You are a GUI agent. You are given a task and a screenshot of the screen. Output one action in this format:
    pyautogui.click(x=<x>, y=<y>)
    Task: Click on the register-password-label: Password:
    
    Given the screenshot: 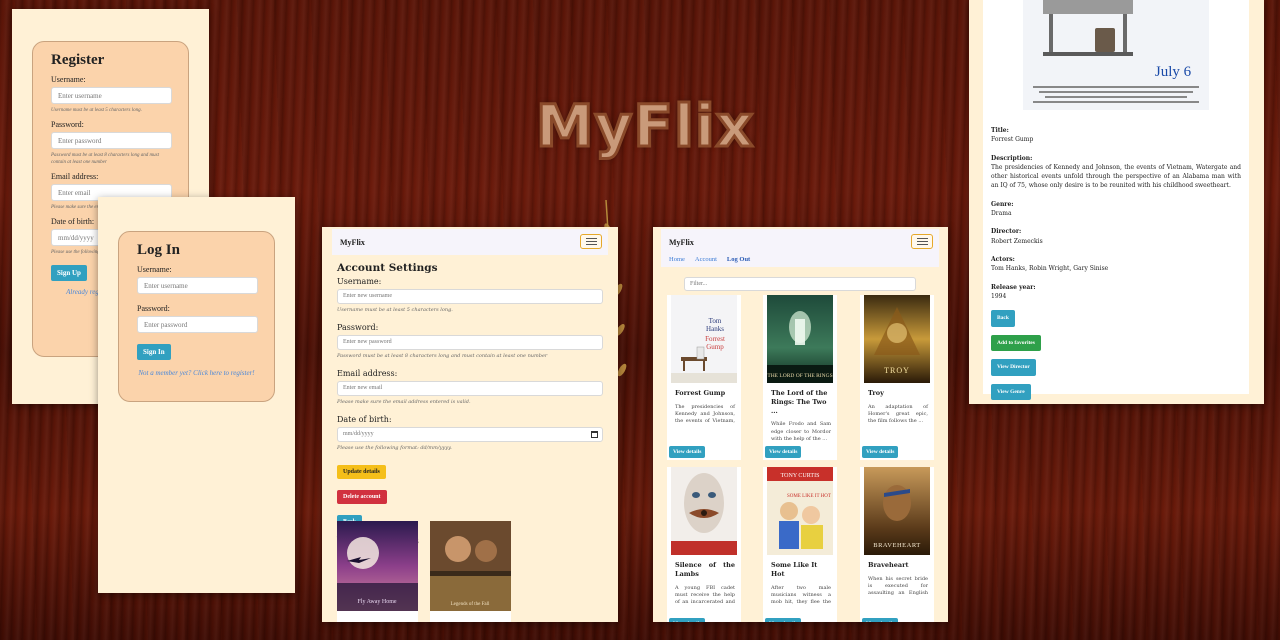 What is the action you would take?
    pyautogui.click(x=67, y=124)
    